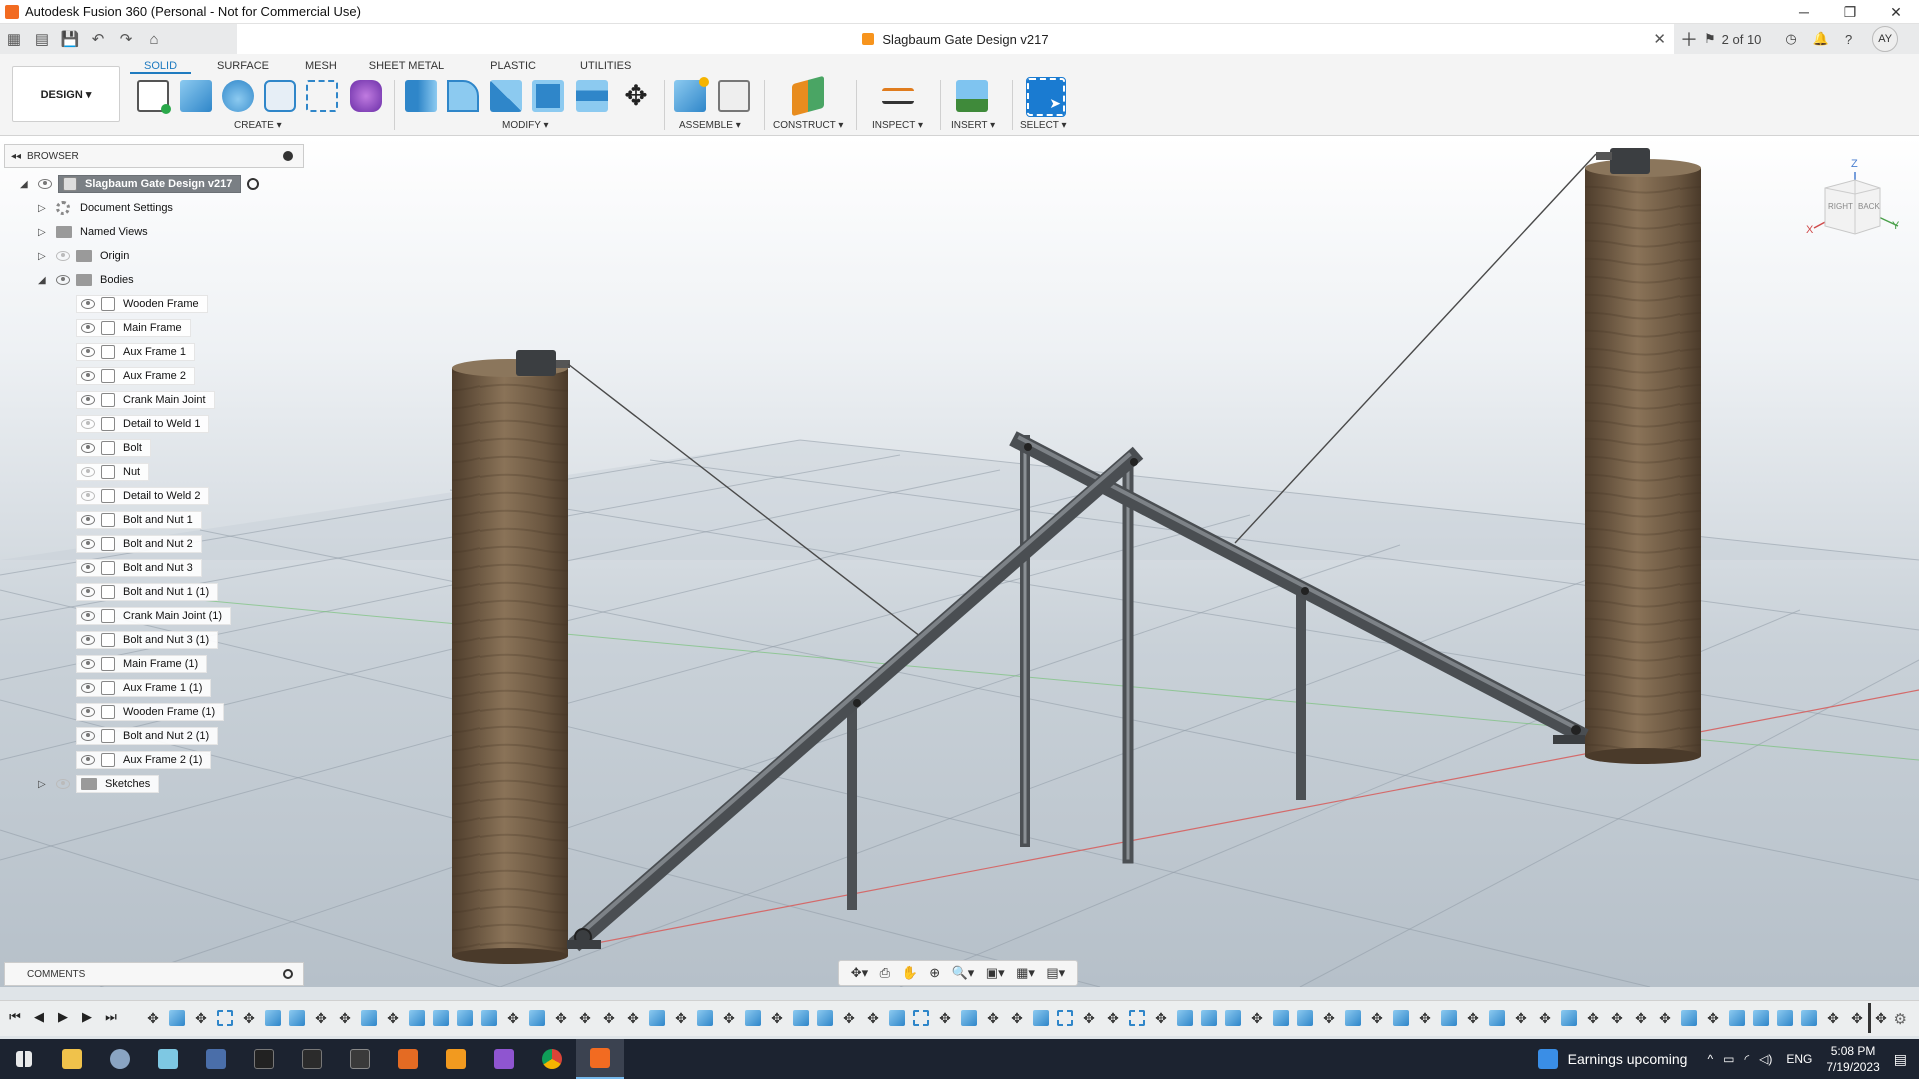 This screenshot has width=1919, height=1079. Describe the element at coordinates (463, 96) in the screenshot. I see `fillet-icon` at that location.